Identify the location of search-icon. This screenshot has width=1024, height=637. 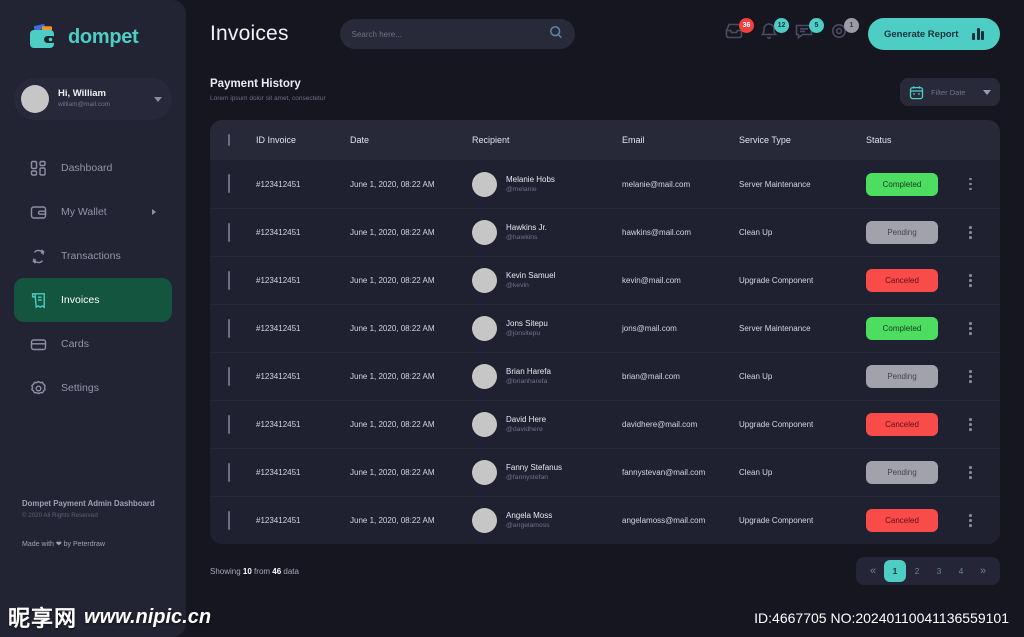
(556, 34).